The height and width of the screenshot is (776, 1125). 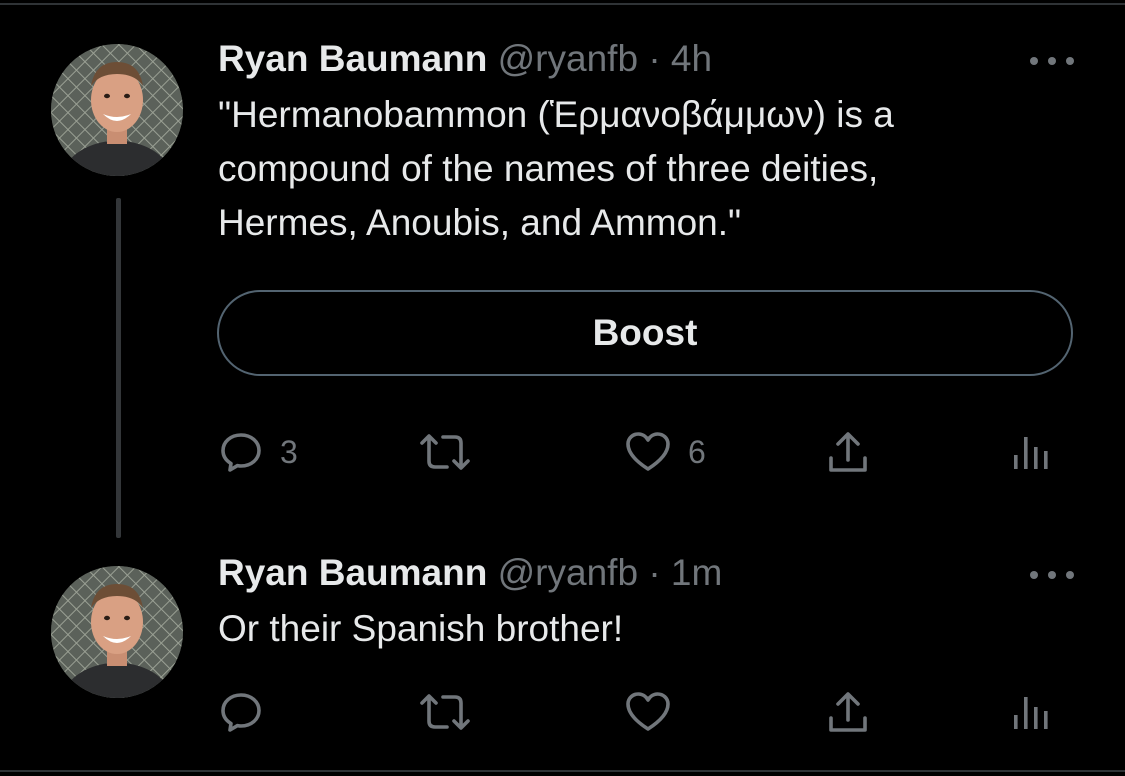 I want to click on like-count: 6, so click(x=697, y=451).